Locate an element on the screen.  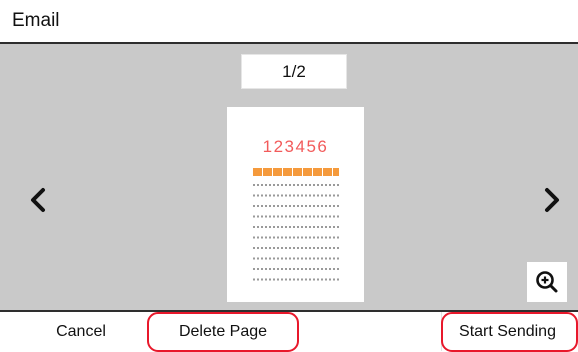
delete-page-button: Delete Page is located at coordinates (223, 331).